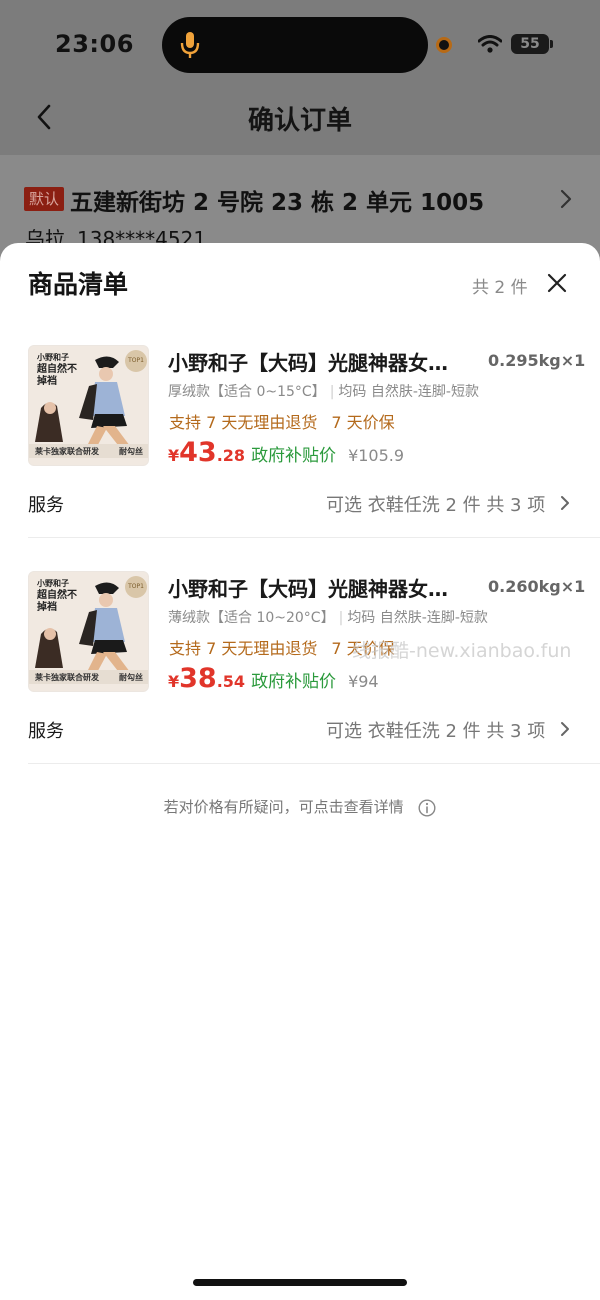 The width and height of the screenshot is (600, 1300). What do you see at coordinates (94, 44) in the screenshot?
I see `status-time: 23:06` at bounding box center [94, 44].